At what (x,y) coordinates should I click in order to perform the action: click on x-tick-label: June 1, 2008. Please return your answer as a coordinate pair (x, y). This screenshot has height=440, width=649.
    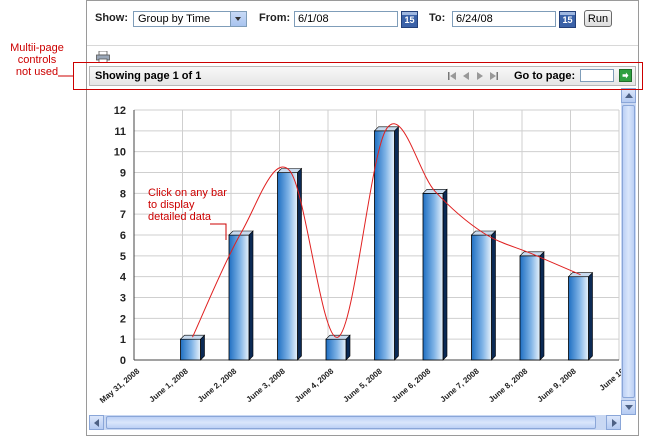
    Looking at the image, I should click on (169, 385).